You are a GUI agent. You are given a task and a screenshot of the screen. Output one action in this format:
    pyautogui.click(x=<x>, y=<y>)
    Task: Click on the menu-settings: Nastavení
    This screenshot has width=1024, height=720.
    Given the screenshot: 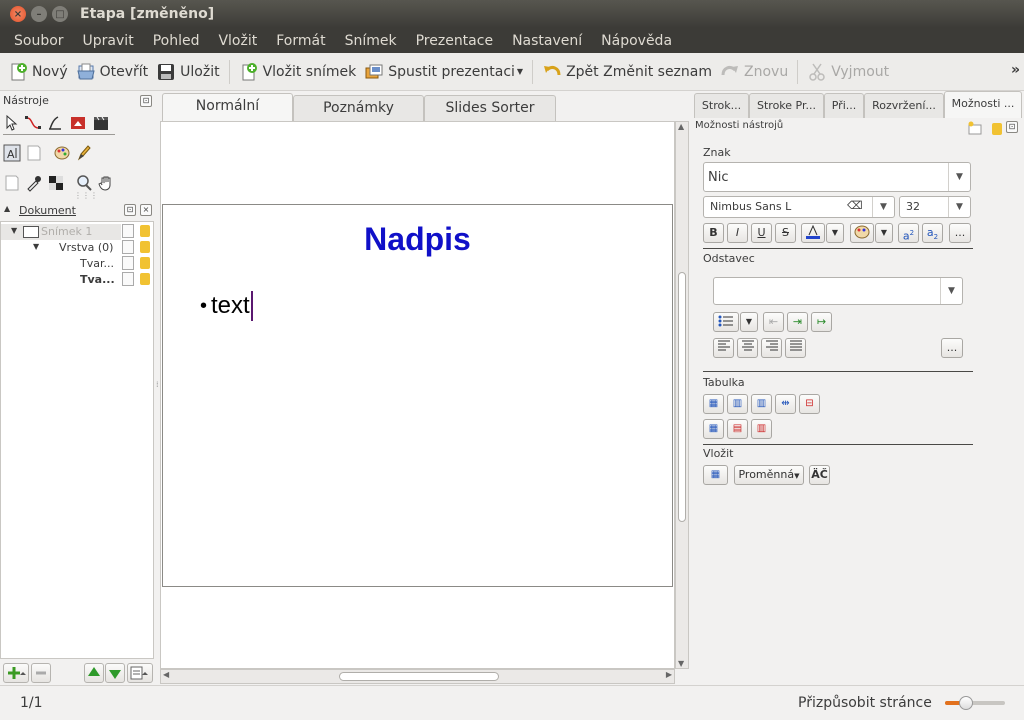 What is the action you would take?
    pyautogui.click(x=547, y=41)
    